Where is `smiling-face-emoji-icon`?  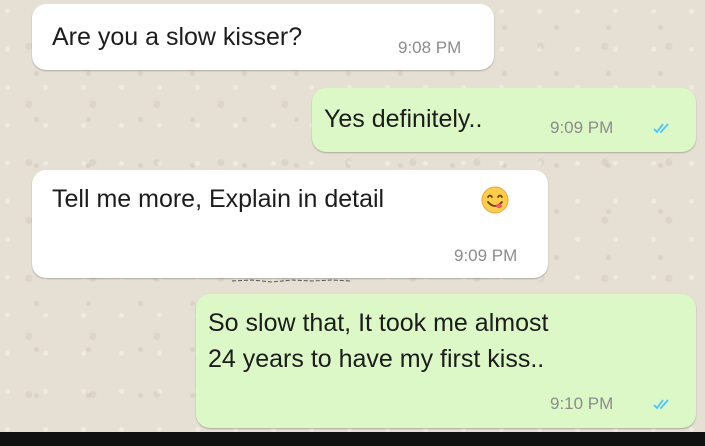
smiling-face-emoji-icon is located at coordinates (495, 200).